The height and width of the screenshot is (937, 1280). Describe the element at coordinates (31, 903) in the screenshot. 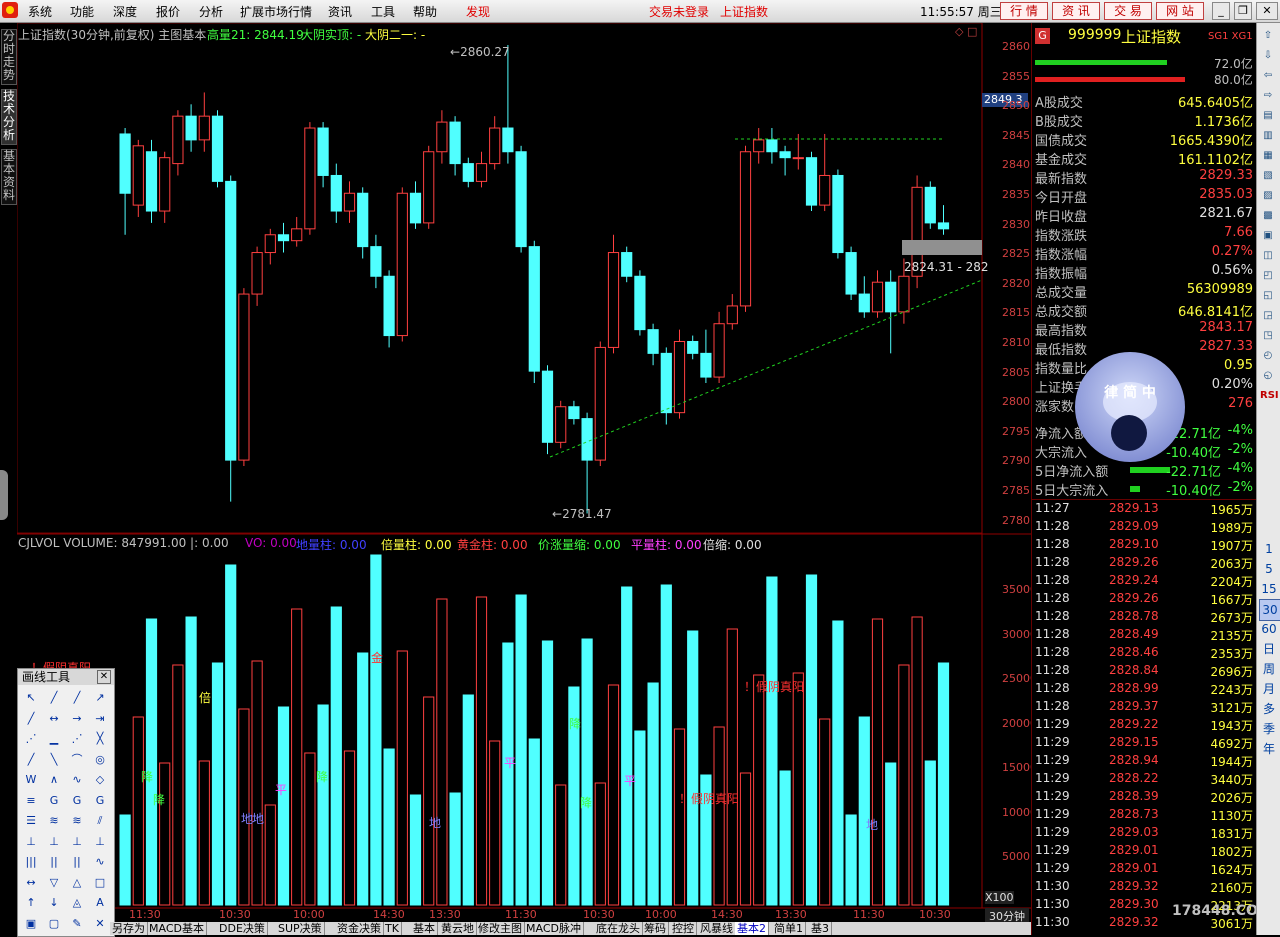

I see `drawing-tool-icon: ↑` at that location.